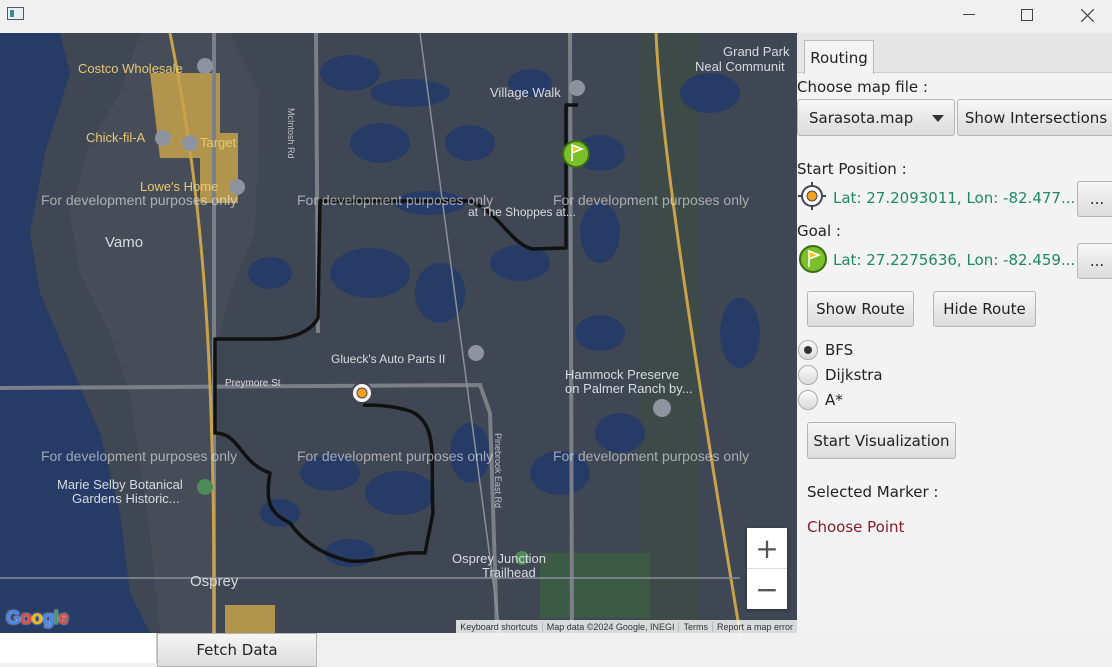 The height and width of the screenshot is (667, 1112). What do you see at coordinates (116, 137) in the screenshot?
I see `map-label-chick-fil-a: Chick-fil-A` at bounding box center [116, 137].